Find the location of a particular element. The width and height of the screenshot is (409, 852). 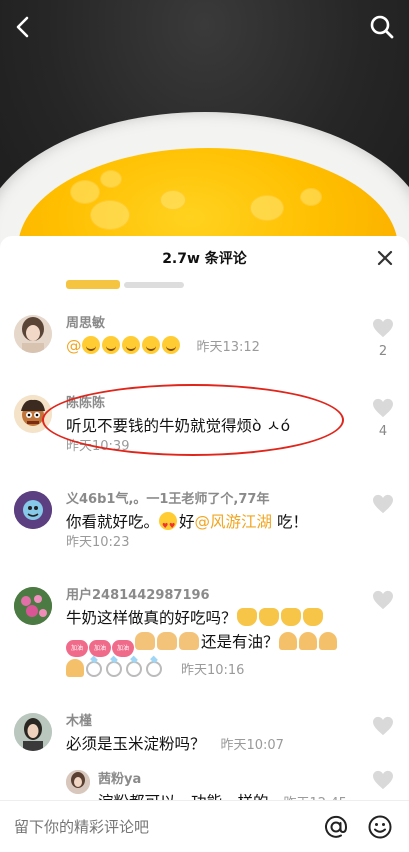

comment-item: 木槿 必须是玉米淀粉吗？ 昨天10:07 is located at coordinates (204, 741).